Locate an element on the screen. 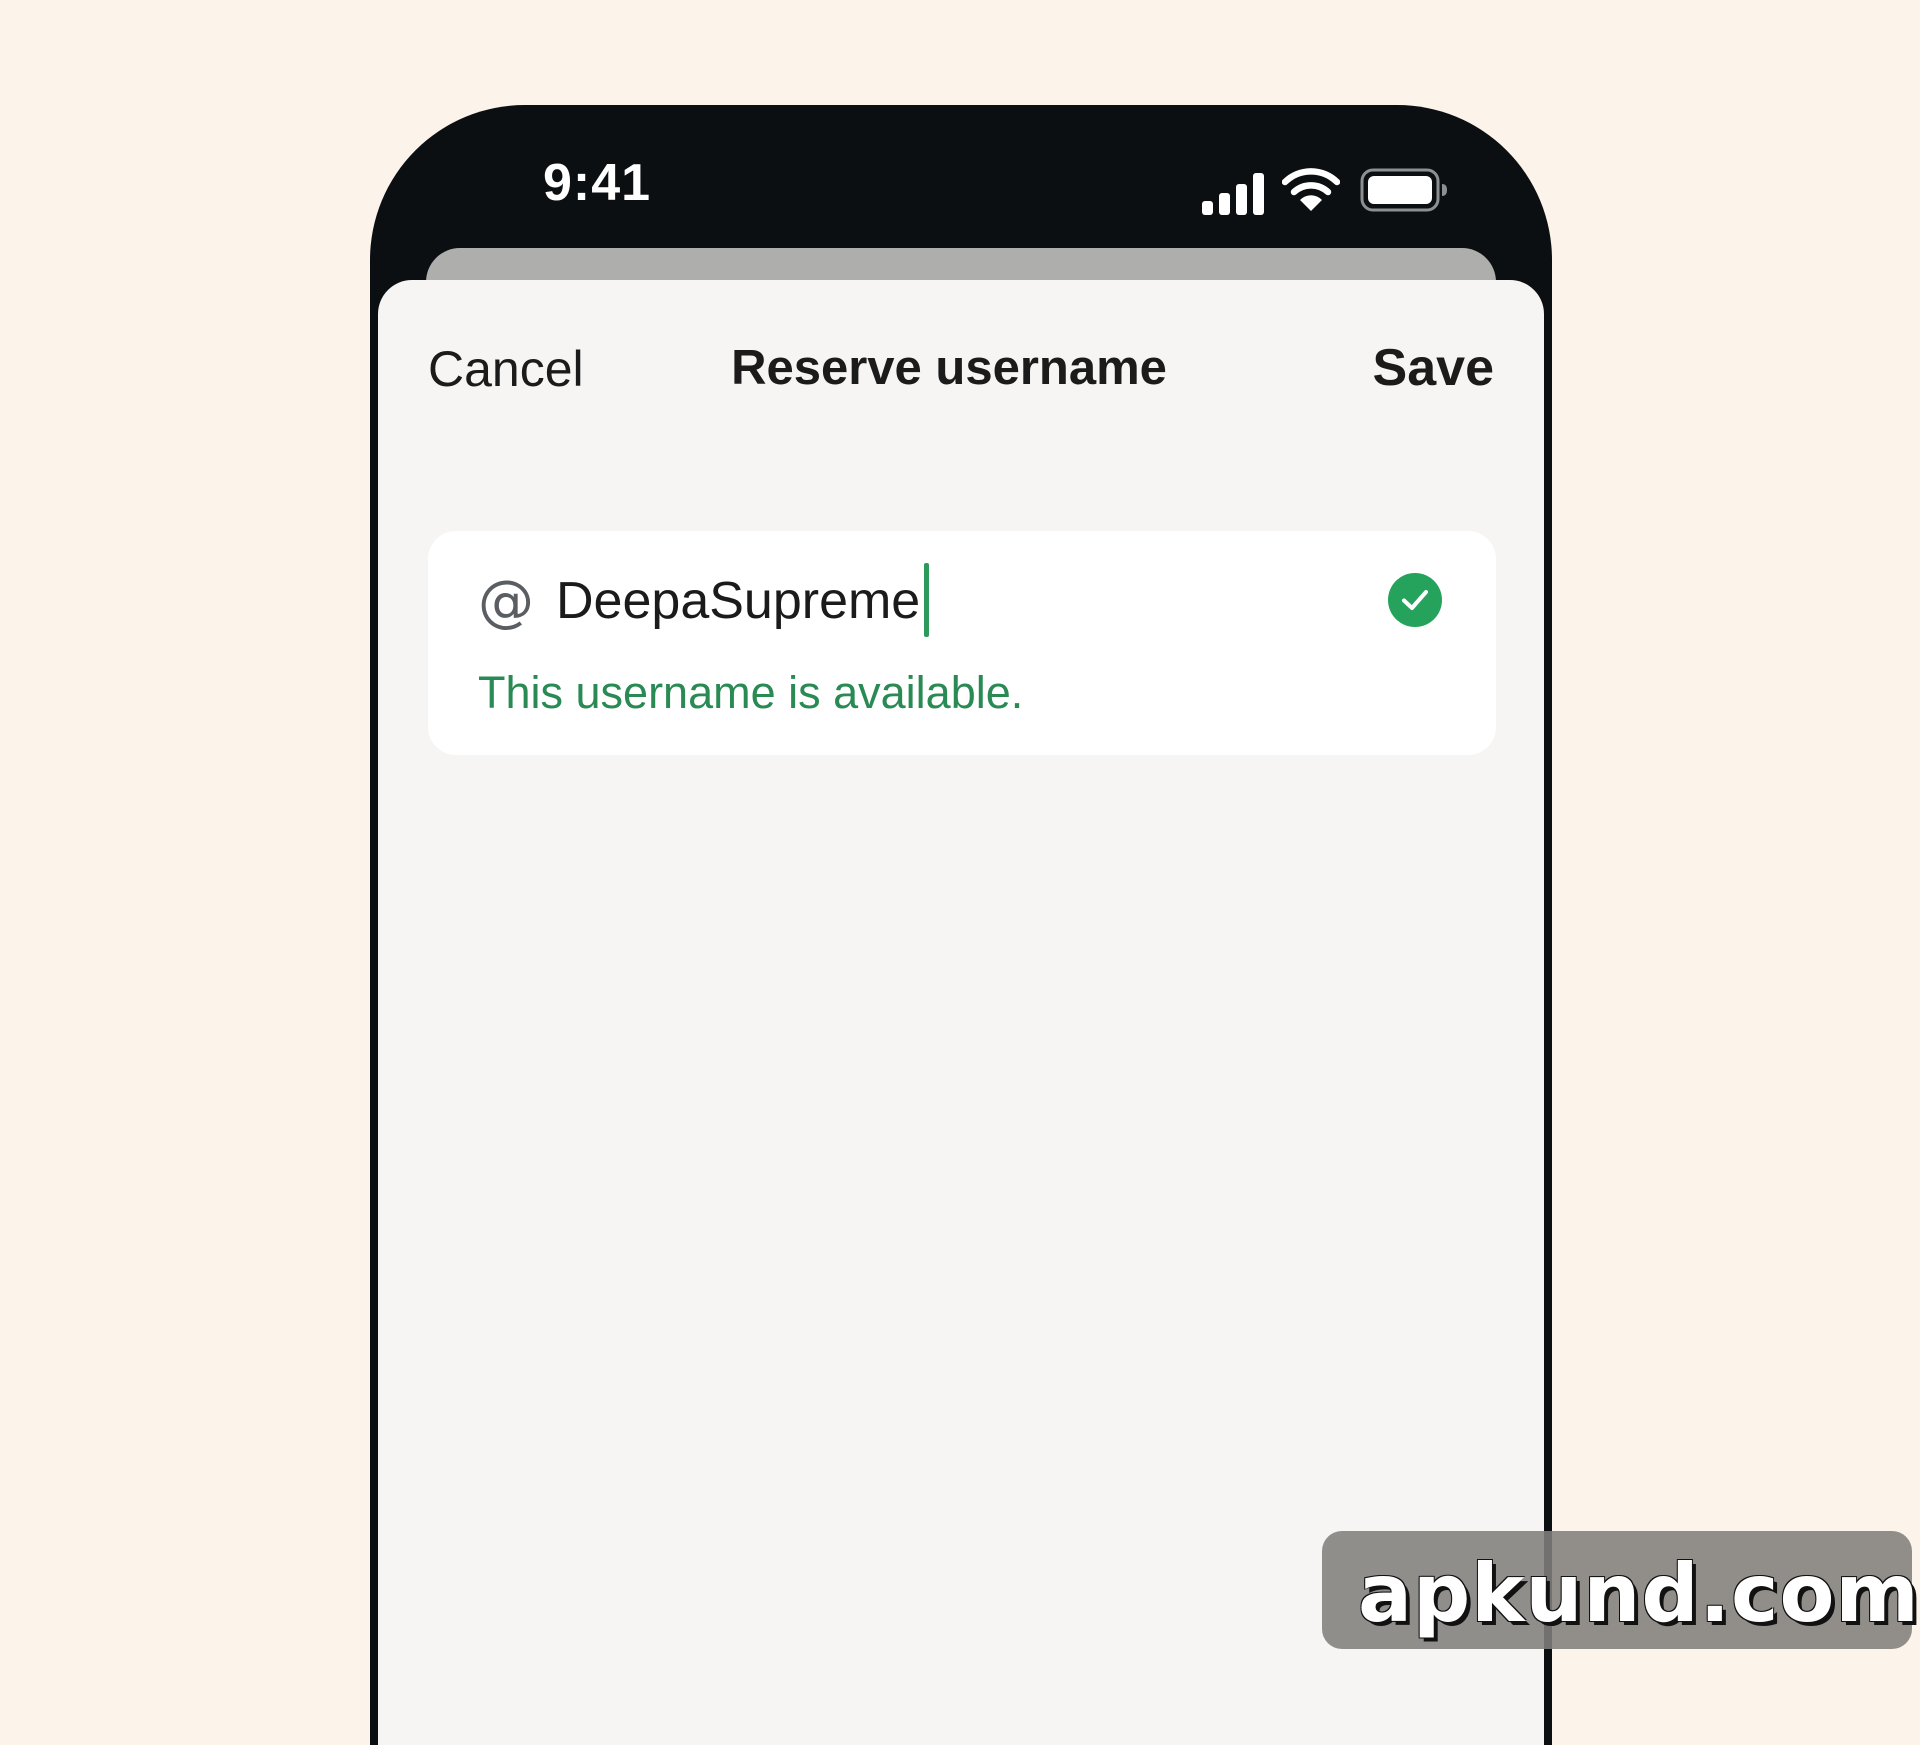  nav-bar: Cancel Reserve username Save is located at coordinates (961, 355).